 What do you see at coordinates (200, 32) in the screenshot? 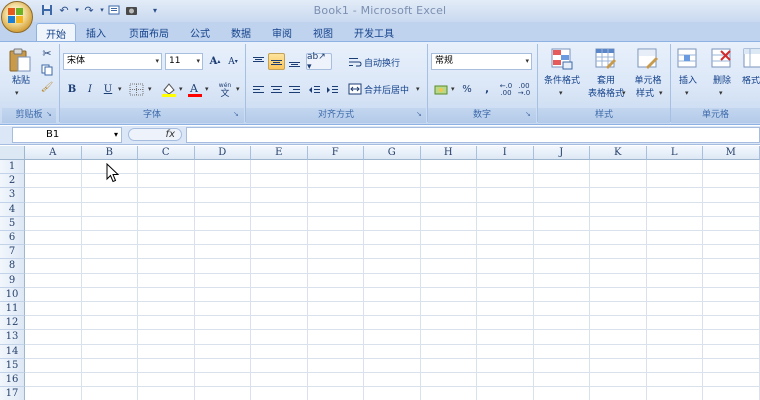
I see `tab-formulas: 公式` at bounding box center [200, 32].